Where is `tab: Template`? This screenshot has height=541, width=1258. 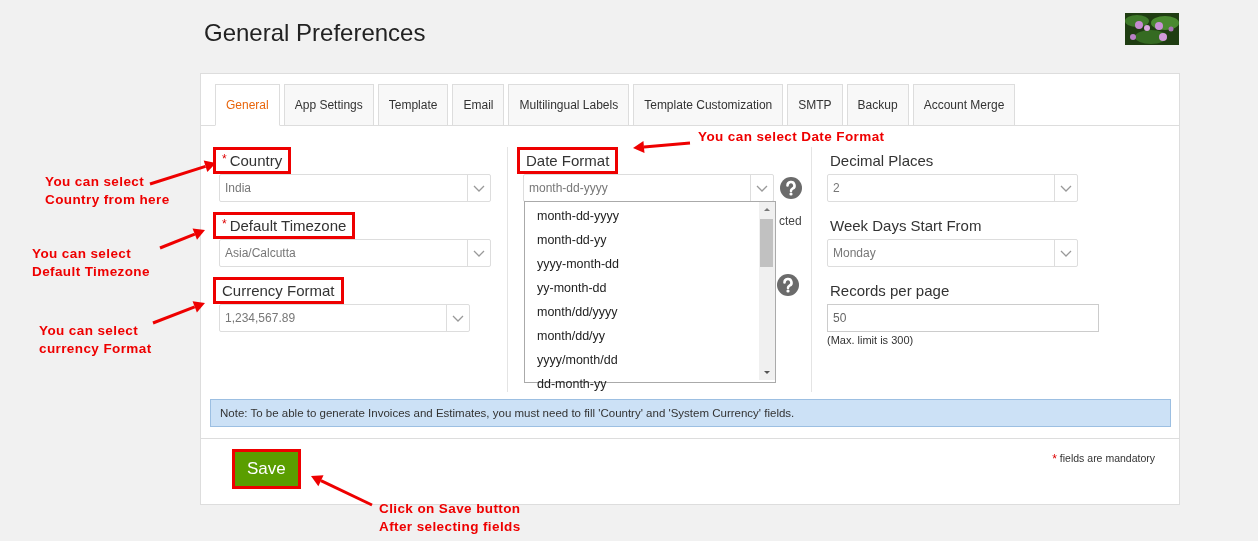
tab: Template is located at coordinates (413, 104).